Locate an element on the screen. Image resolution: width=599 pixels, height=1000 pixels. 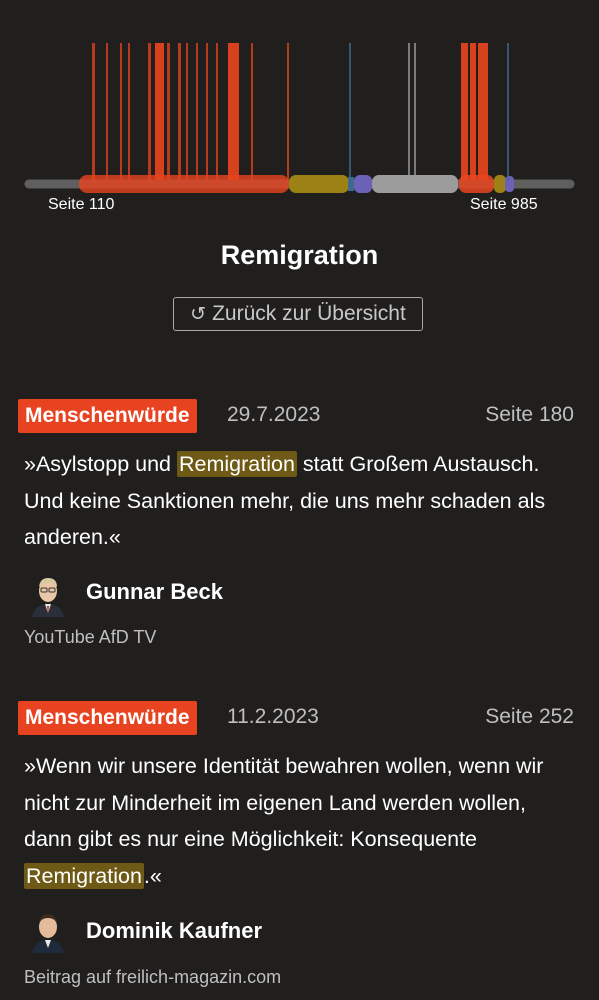
segment-menschenwuerde is located at coordinates (184, 184).